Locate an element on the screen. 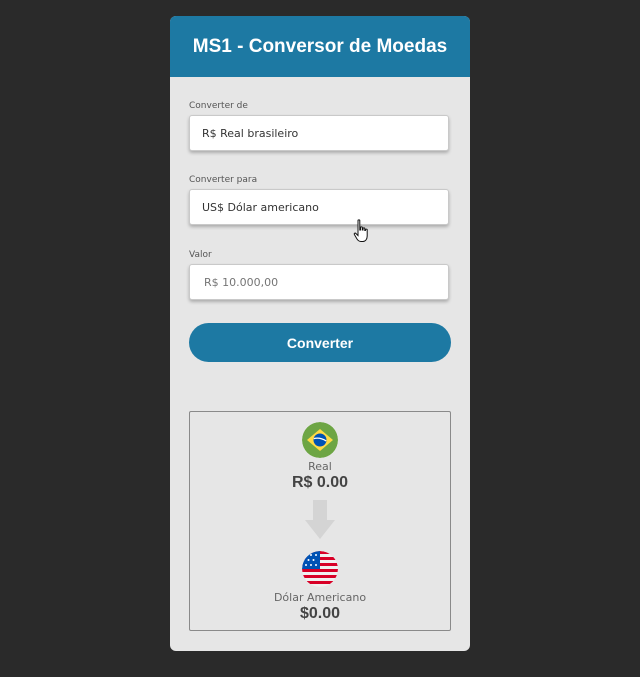 The width and height of the screenshot is (640, 677). to-currency-select: US$ Dólar americano is located at coordinates (319, 207).